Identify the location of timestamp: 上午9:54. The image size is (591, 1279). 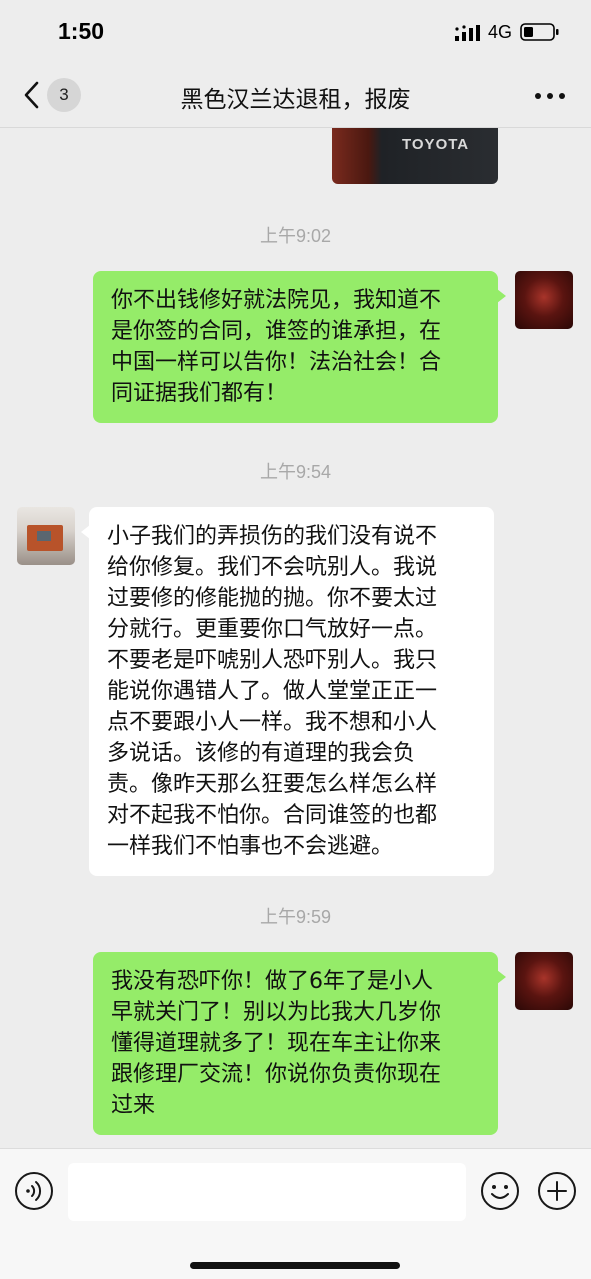
(295, 472).